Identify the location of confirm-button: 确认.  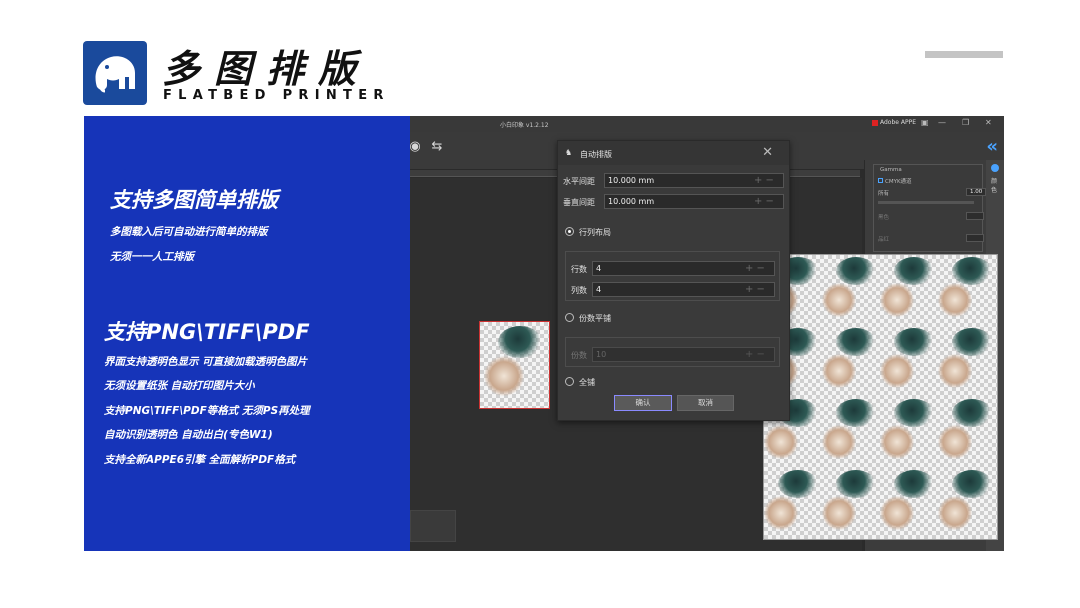
(643, 403).